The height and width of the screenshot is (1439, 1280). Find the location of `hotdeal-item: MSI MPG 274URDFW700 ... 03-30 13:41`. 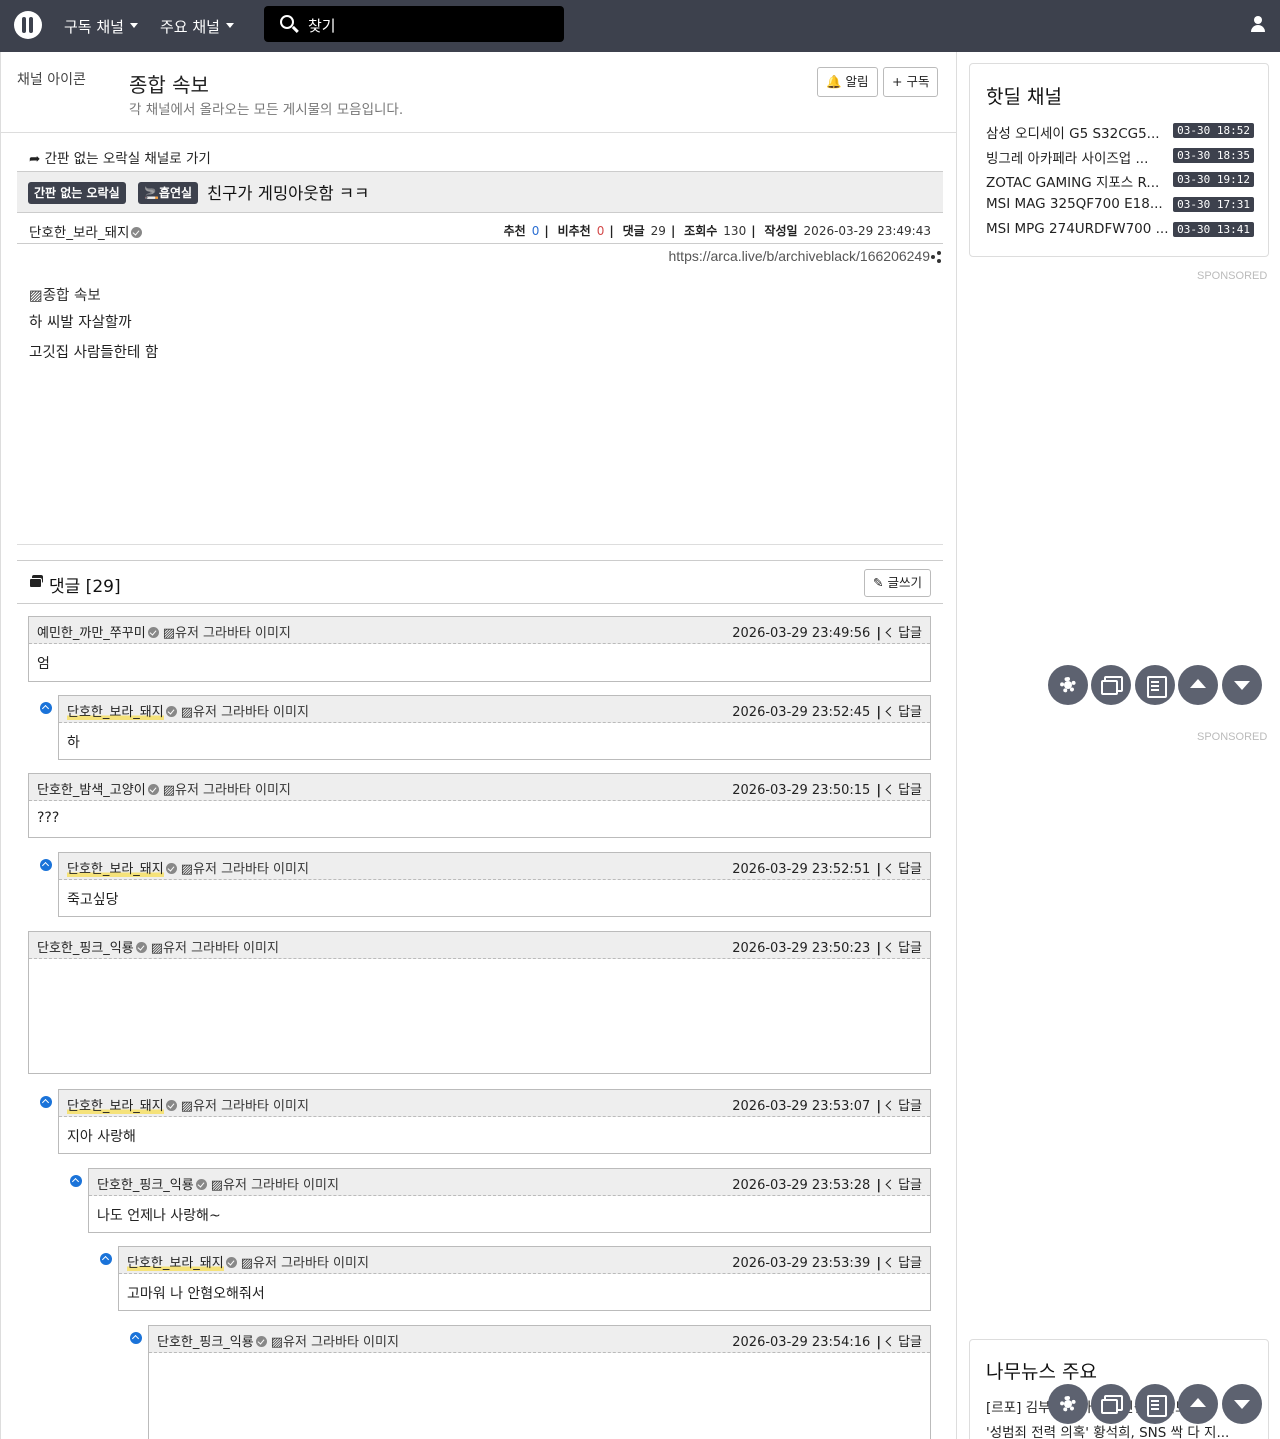

hotdeal-item: MSI MPG 274URDFW700 ... 03-30 13:41 is located at coordinates (1120, 230).